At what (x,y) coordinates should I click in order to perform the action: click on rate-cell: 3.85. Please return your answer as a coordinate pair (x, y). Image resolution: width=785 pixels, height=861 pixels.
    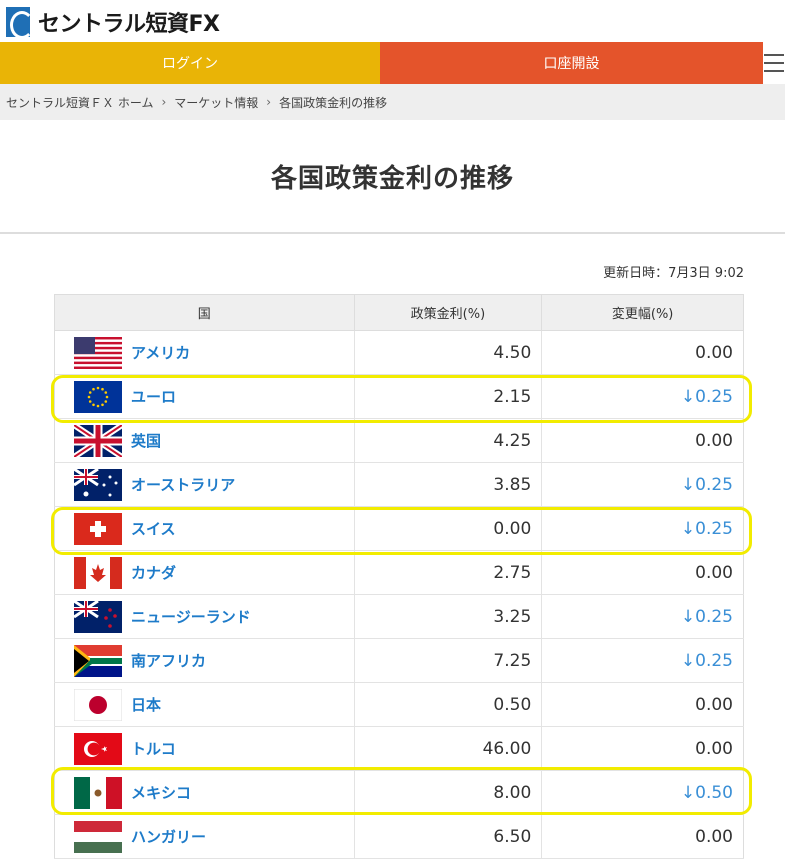
    Looking at the image, I should click on (447, 484).